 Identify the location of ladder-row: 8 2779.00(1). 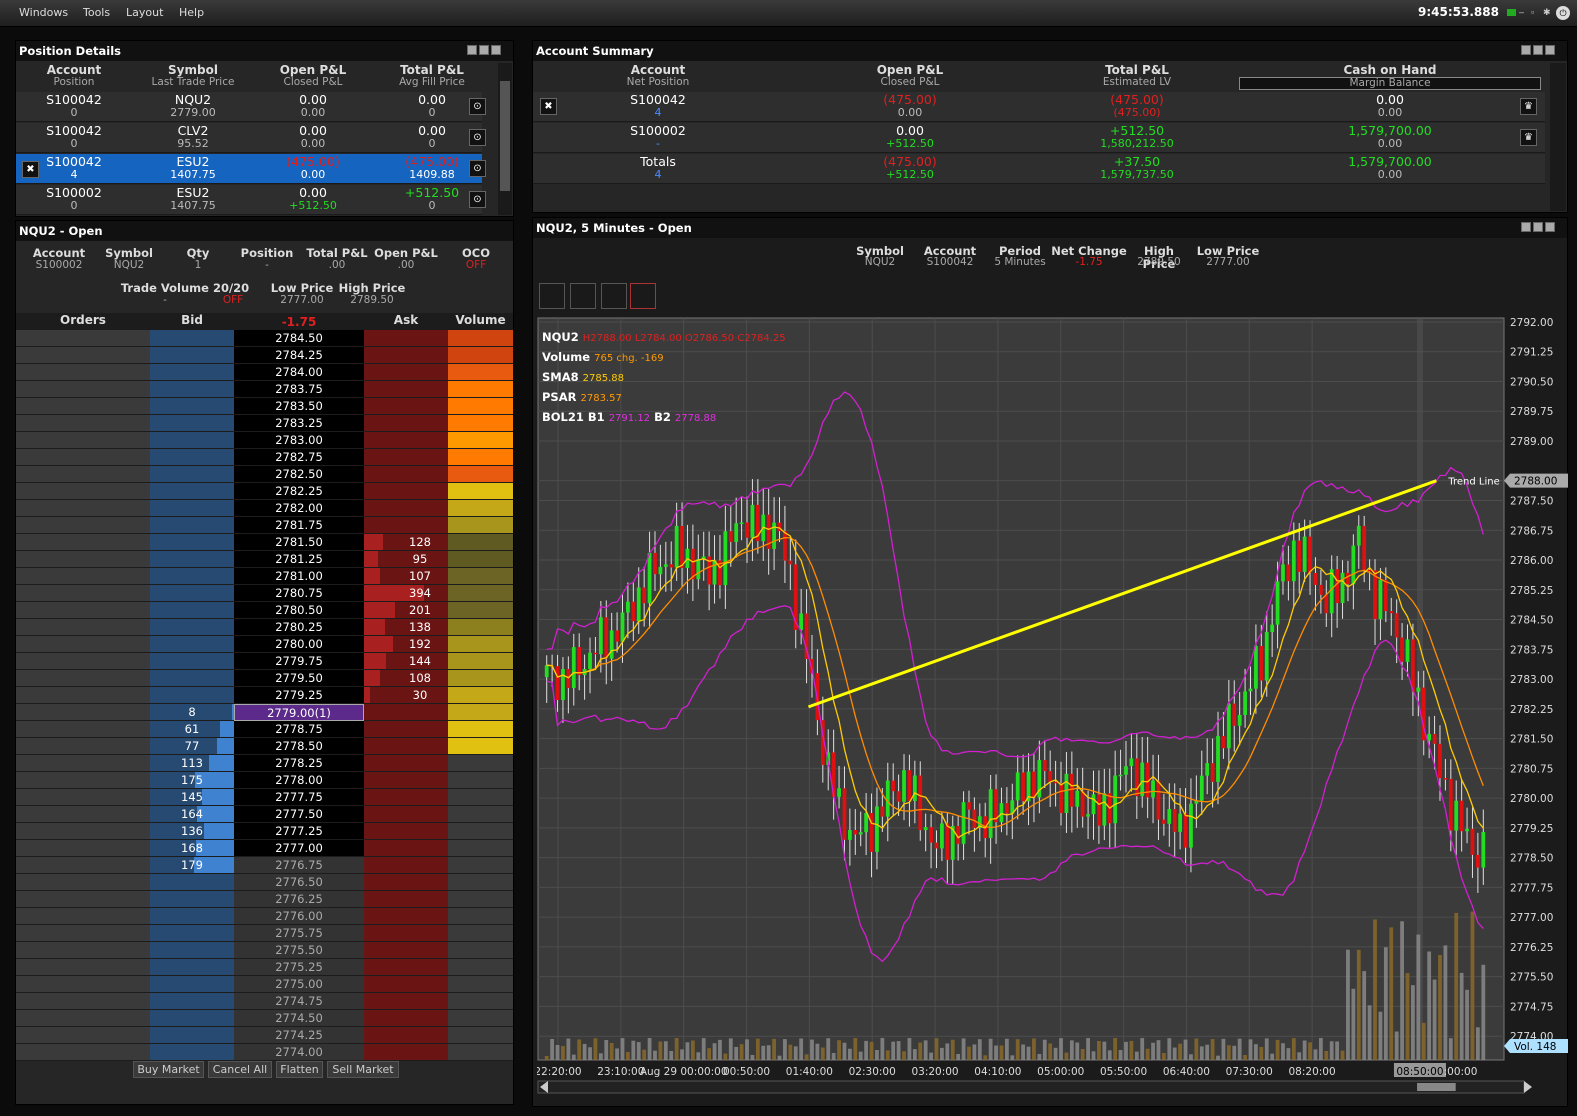
(264, 712).